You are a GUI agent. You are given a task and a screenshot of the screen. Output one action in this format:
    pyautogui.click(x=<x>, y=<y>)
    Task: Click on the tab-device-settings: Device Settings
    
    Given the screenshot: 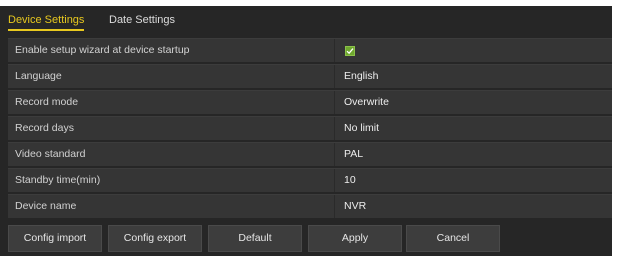 What is the action you would take?
    pyautogui.click(x=46, y=20)
    